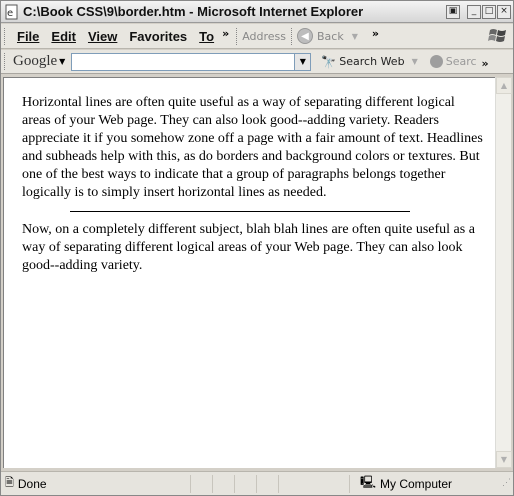 Image resolution: width=514 pixels, height=496 pixels. I want to click on menu-tools: To, so click(206, 36).